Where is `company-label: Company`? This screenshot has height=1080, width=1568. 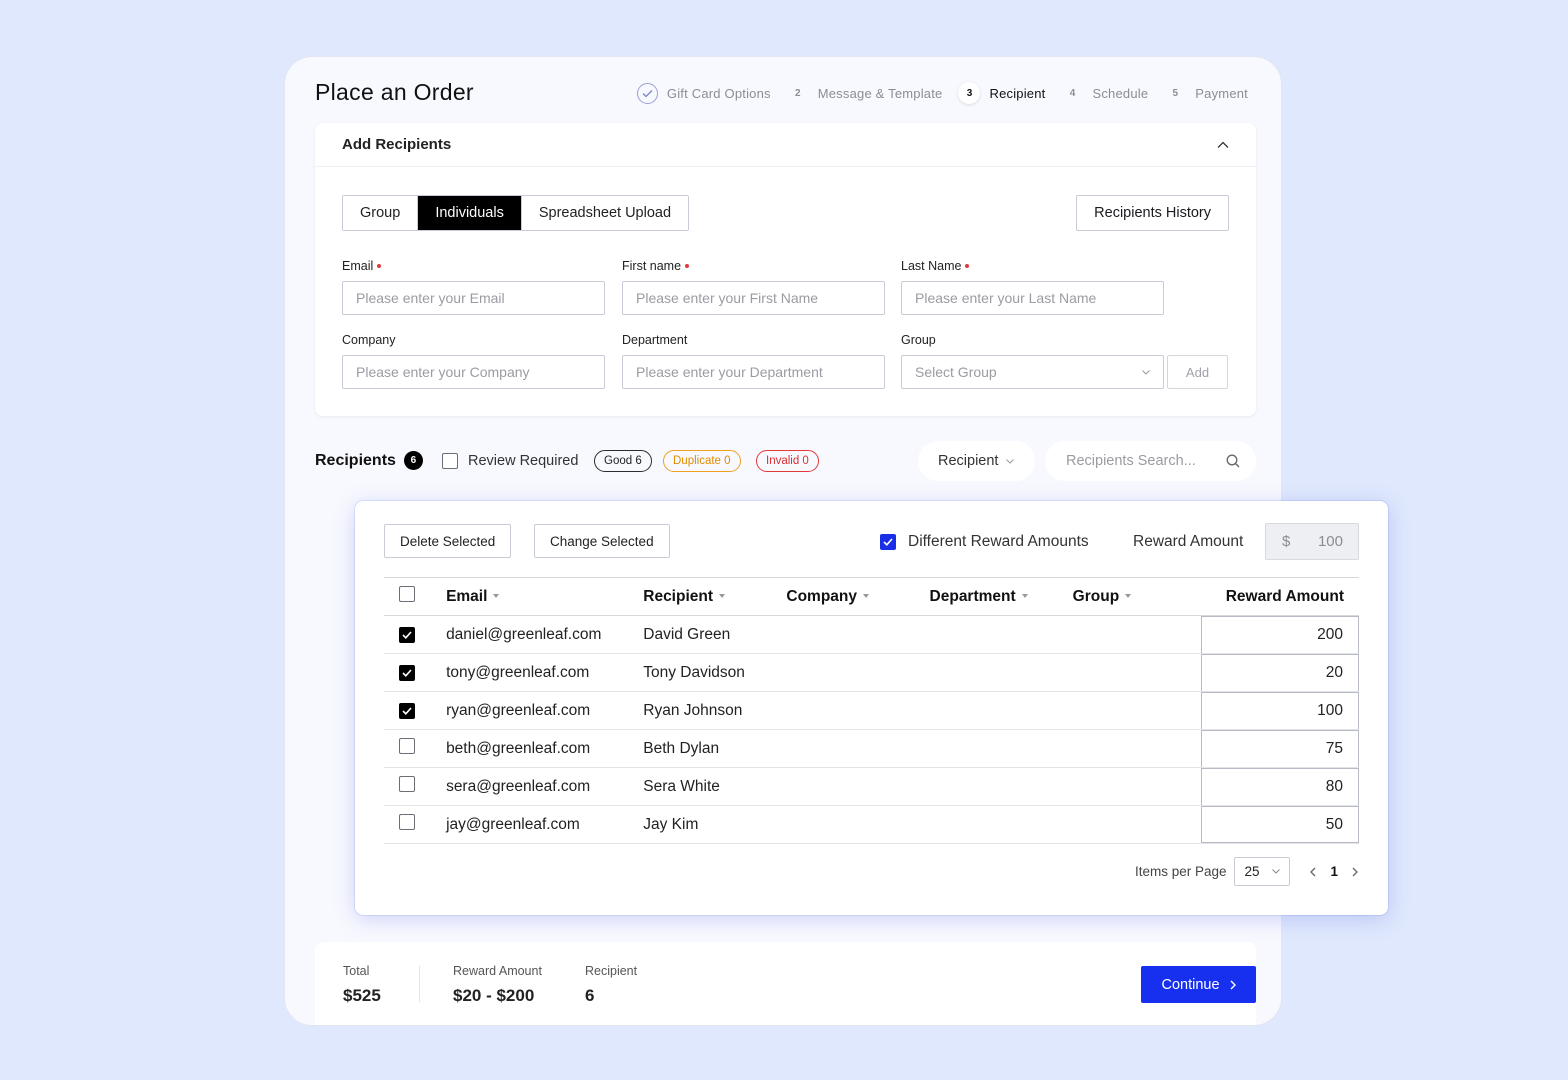
company-label: Company is located at coordinates (369, 340).